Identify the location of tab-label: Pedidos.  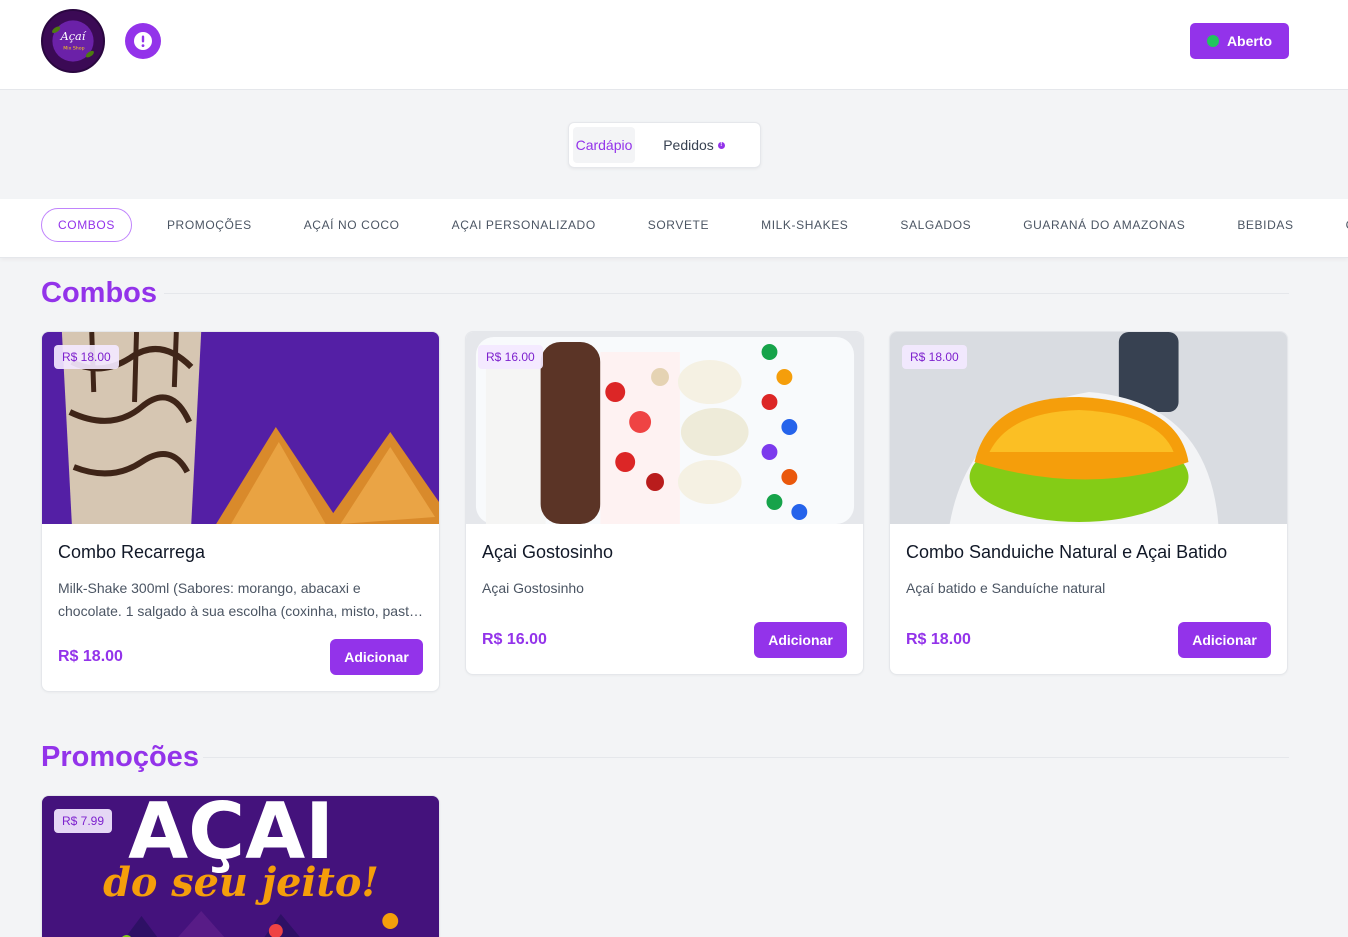
(688, 145).